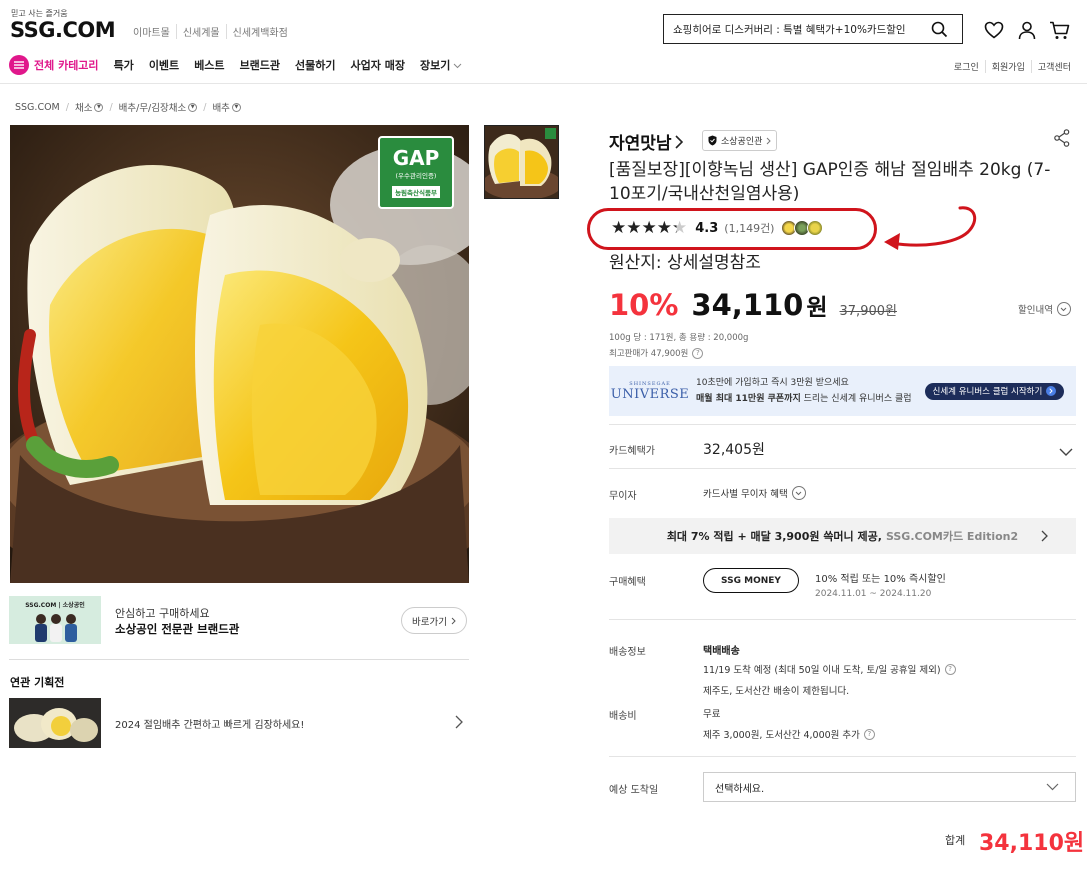 The width and height of the screenshot is (1087, 869). Describe the element at coordinates (745, 494) in the screenshot. I see `no-interest-value: 카드사별 무이자 혜택` at that location.